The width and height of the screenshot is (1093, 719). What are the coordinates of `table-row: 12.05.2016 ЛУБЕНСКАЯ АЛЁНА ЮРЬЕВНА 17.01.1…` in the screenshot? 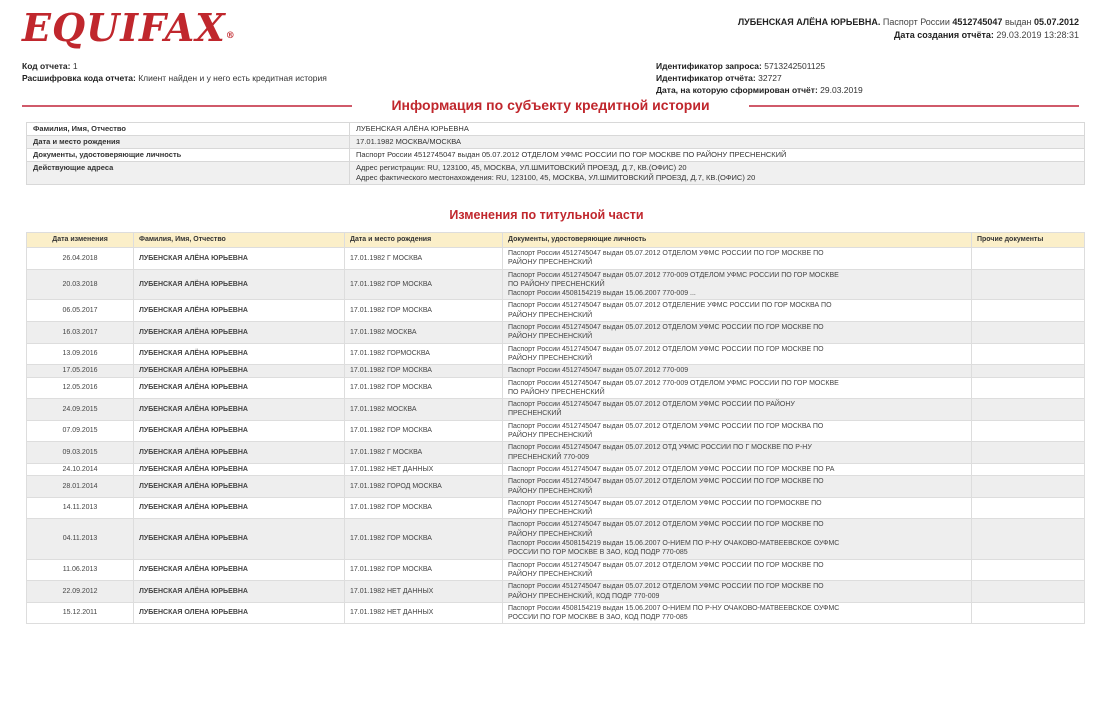 It's located at (555, 388).